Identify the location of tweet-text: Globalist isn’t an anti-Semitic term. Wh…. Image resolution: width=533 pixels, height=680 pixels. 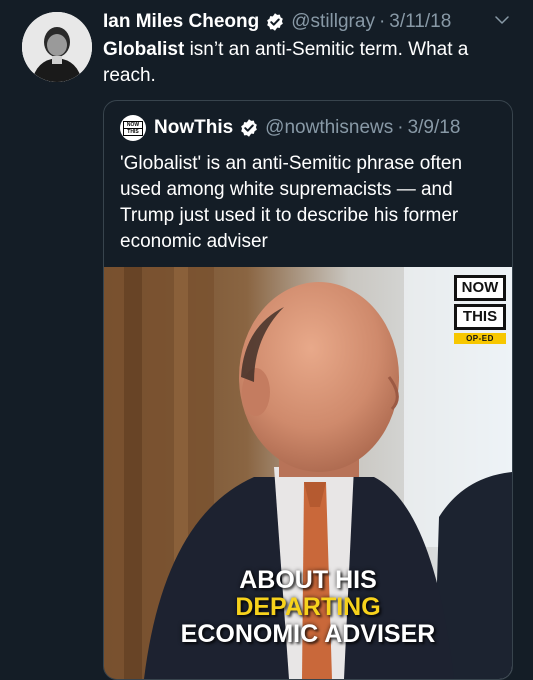
(313, 63).